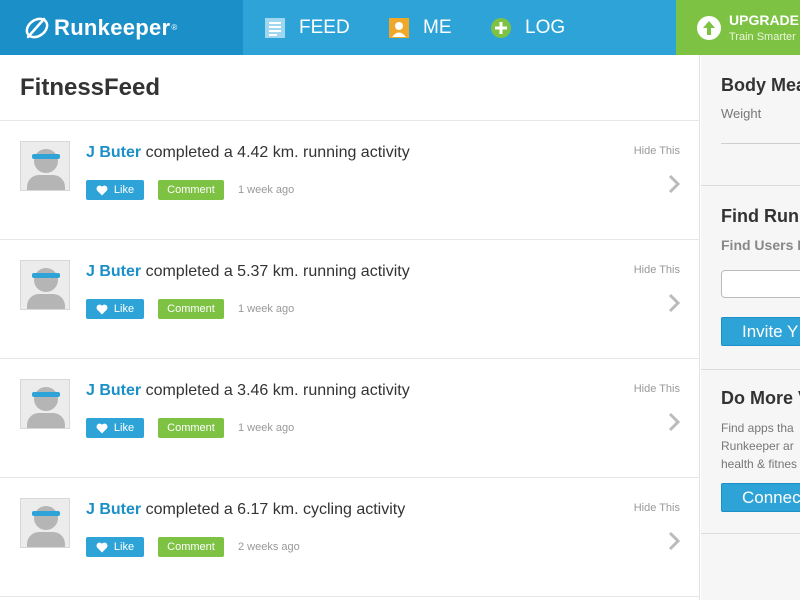 This screenshot has height=600, width=800. What do you see at coordinates (501, 27) in the screenshot?
I see `plus-circle-icon` at bounding box center [501, 27].